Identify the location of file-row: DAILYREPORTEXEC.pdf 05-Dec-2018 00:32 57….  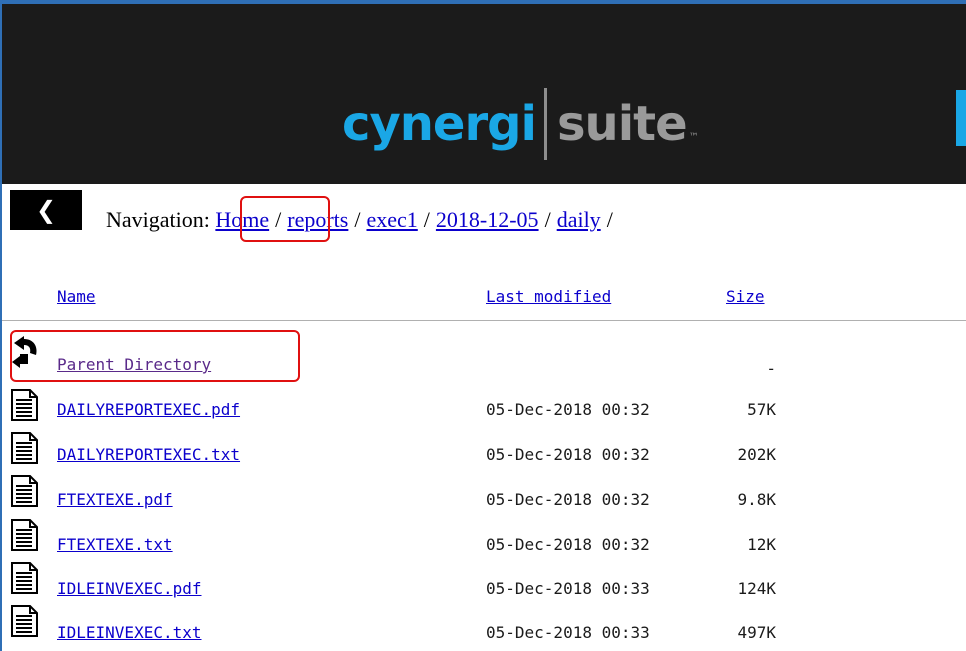
(483, 408).